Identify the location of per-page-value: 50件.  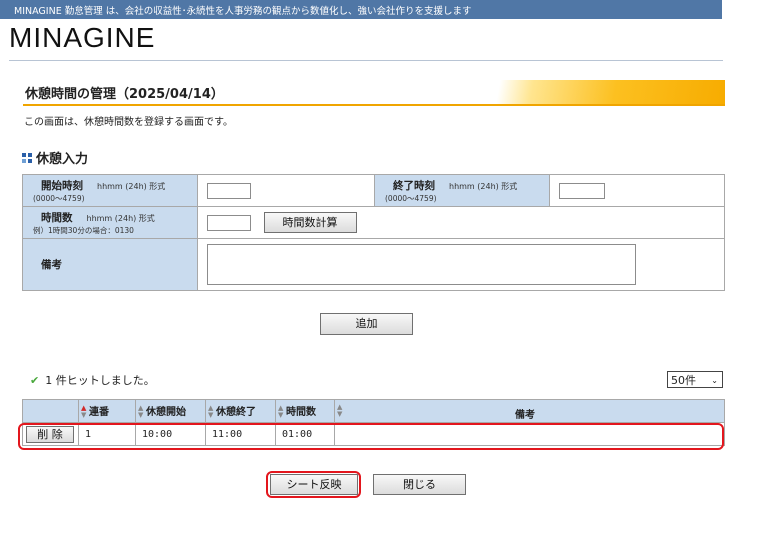
(683, 380).